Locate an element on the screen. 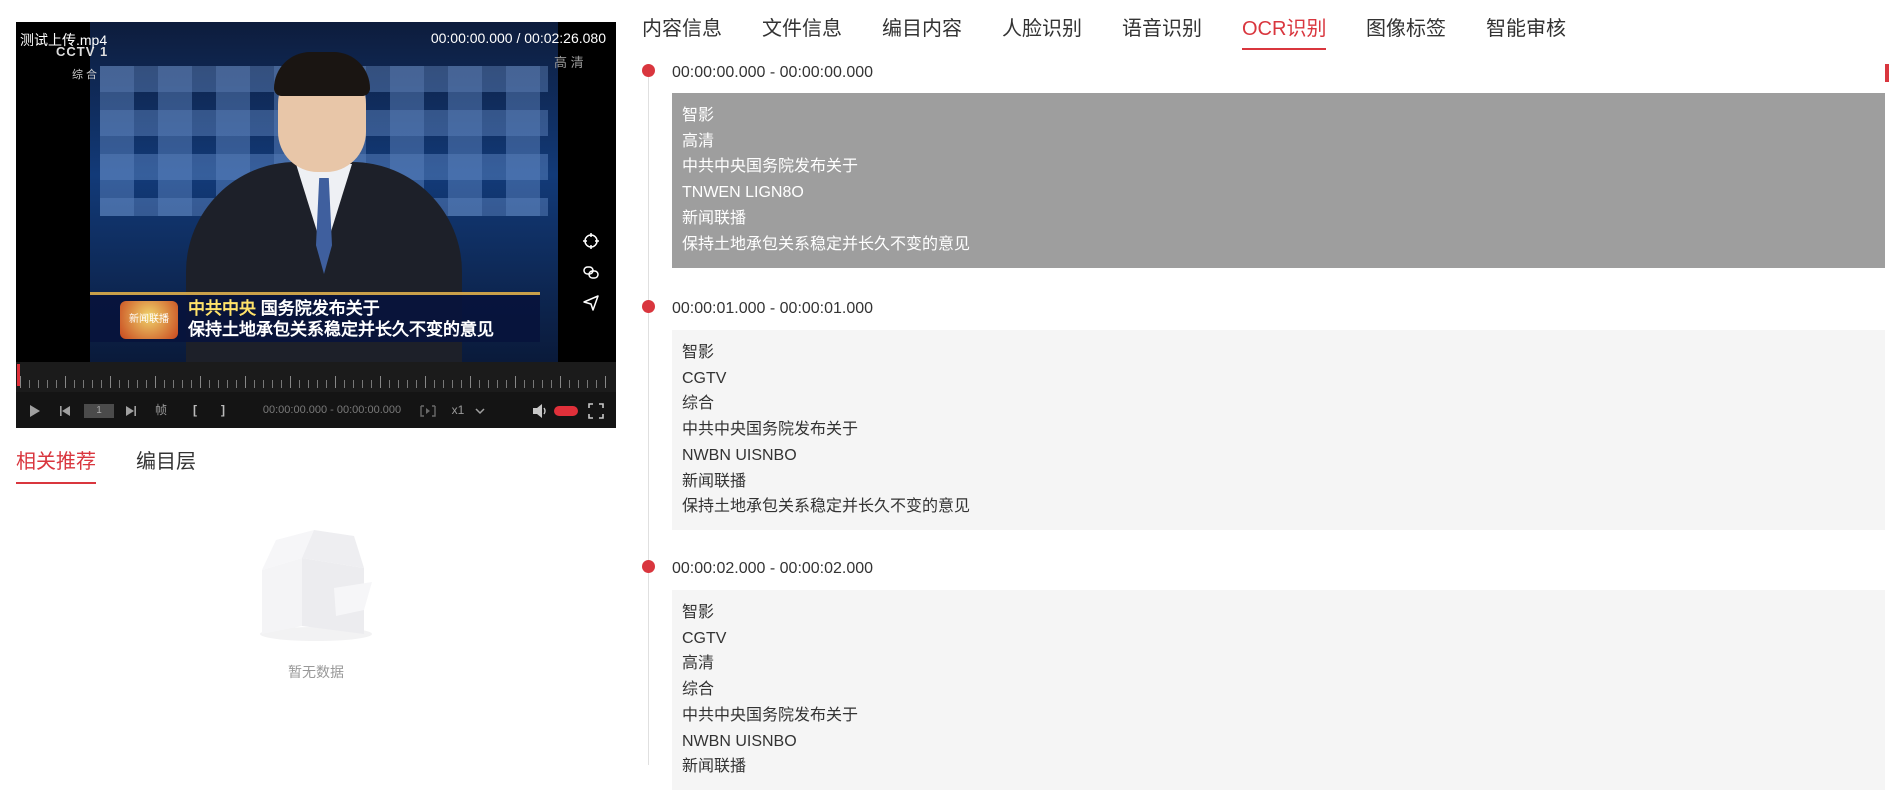 The width and height of the screenshot is (1899, 790). link-icon is located at coordinates (591, 272).